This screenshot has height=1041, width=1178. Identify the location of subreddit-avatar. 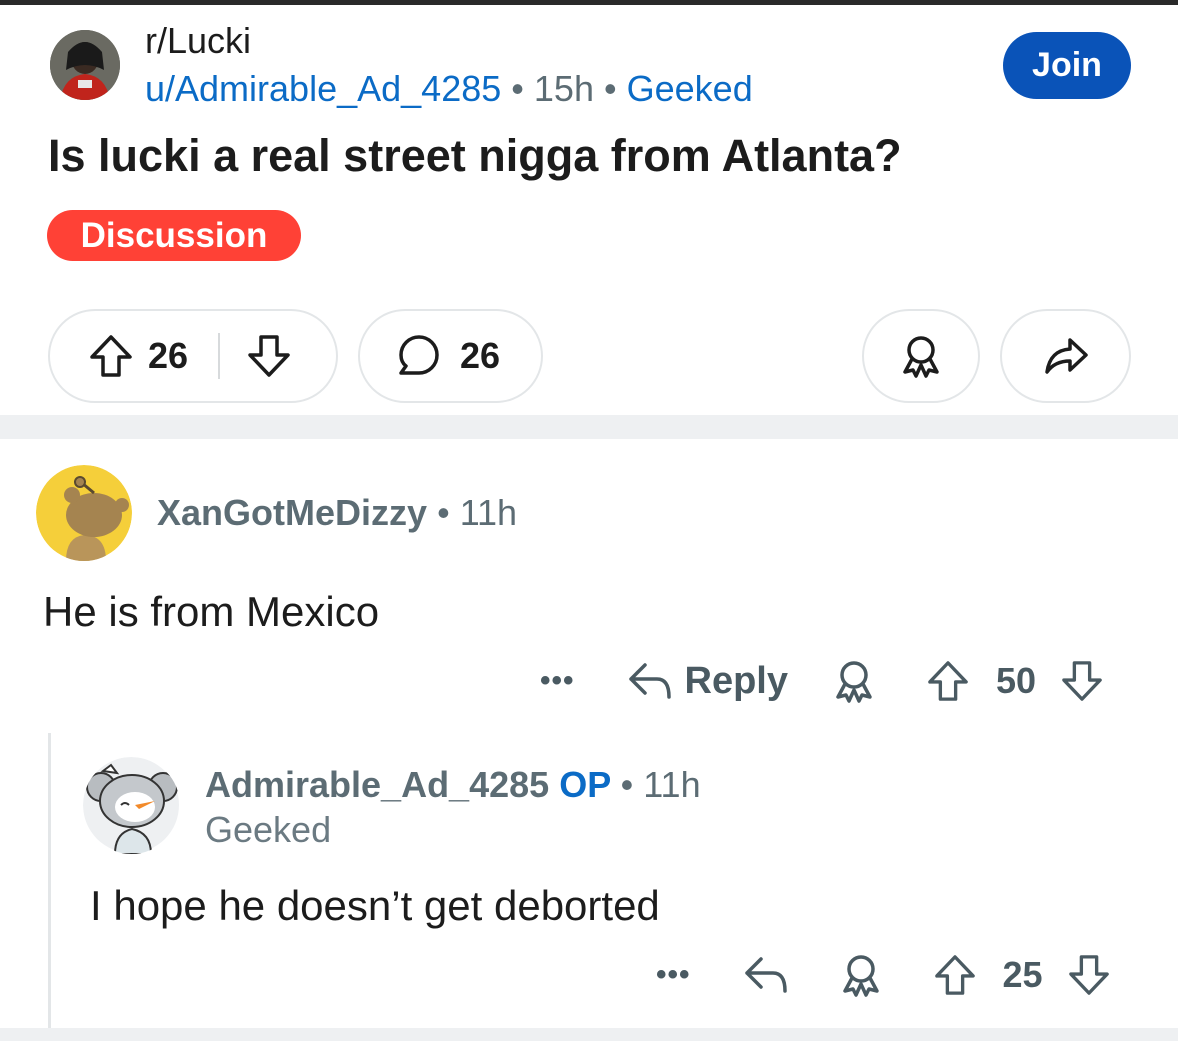
(85, 65).